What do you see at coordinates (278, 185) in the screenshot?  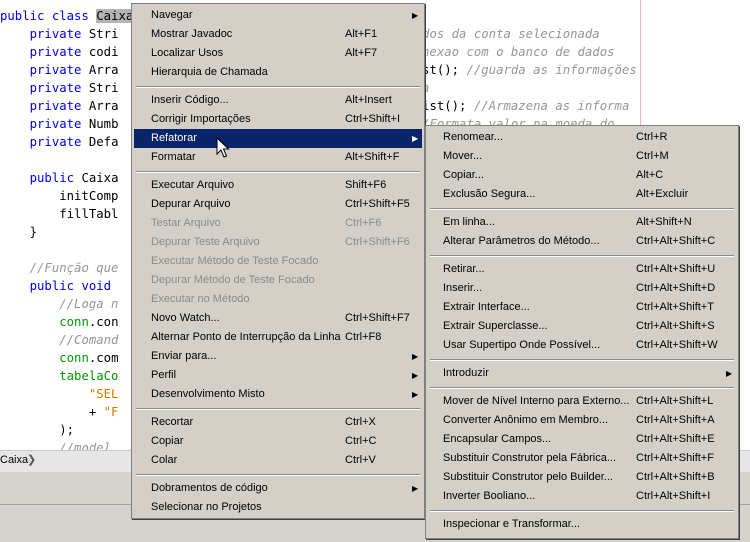 I see `context-menu-item-executar-arquivo: Executar Arquivo Shift+F6` at bounding box center [278, 185].